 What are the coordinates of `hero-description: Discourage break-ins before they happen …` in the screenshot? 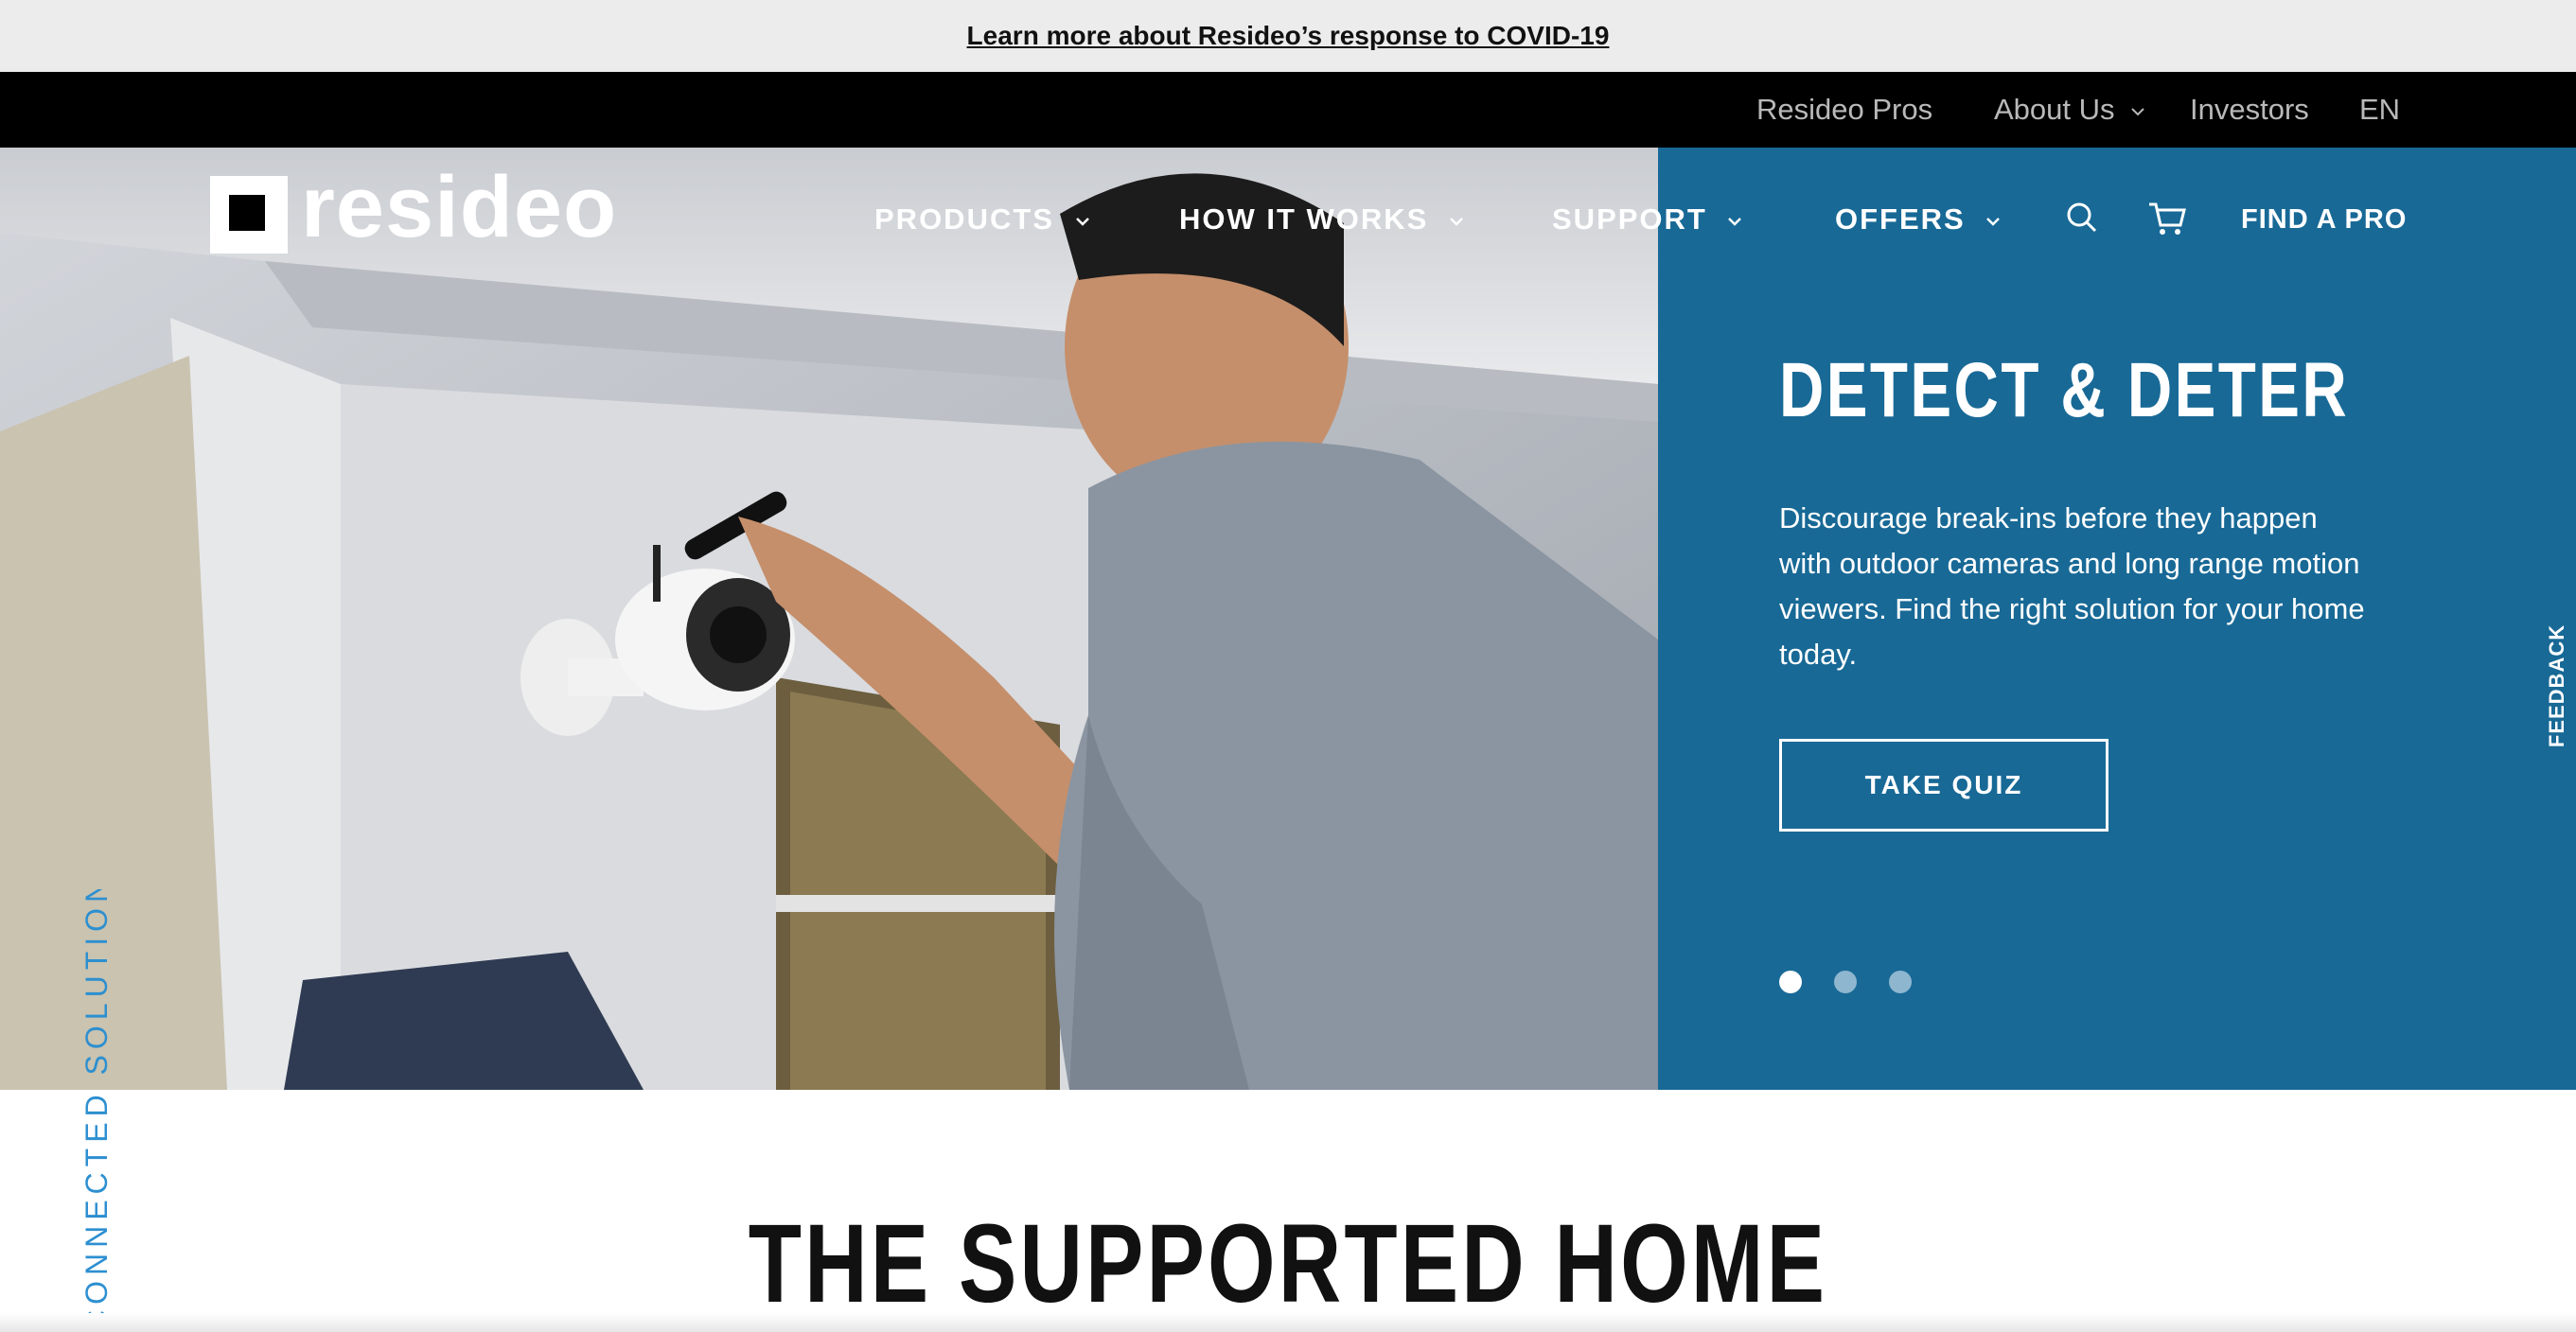 It's located at (2072, 586).